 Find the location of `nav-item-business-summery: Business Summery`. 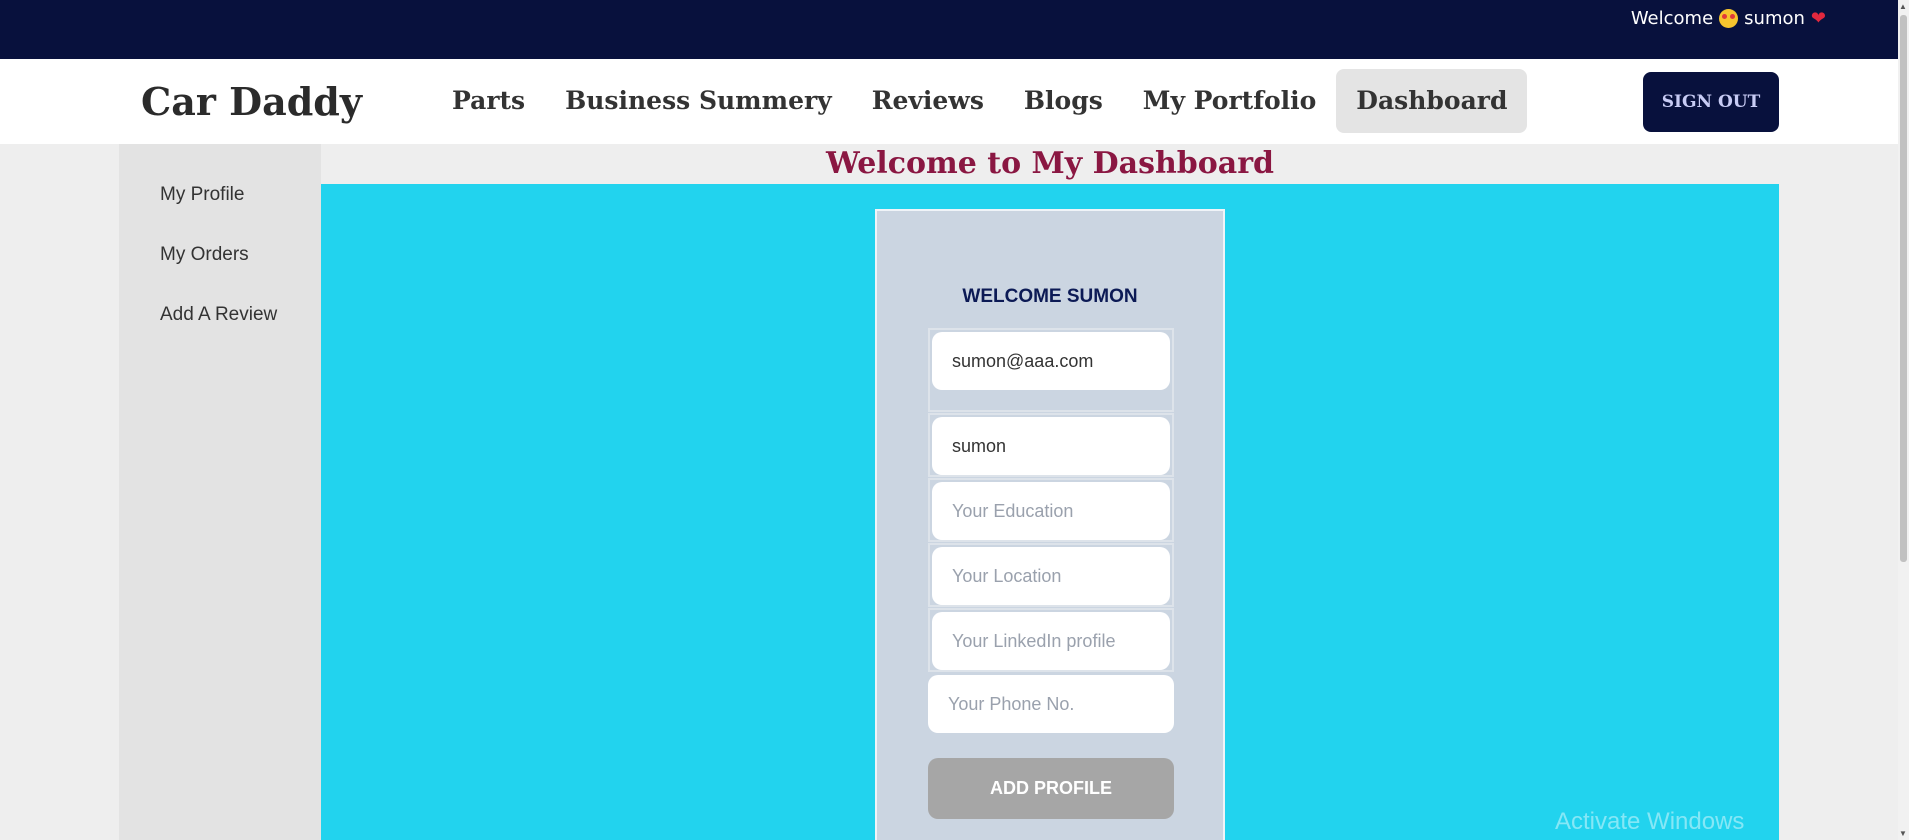

nav-item-business-summery: Business Summery is located at coordinates (698, 101).